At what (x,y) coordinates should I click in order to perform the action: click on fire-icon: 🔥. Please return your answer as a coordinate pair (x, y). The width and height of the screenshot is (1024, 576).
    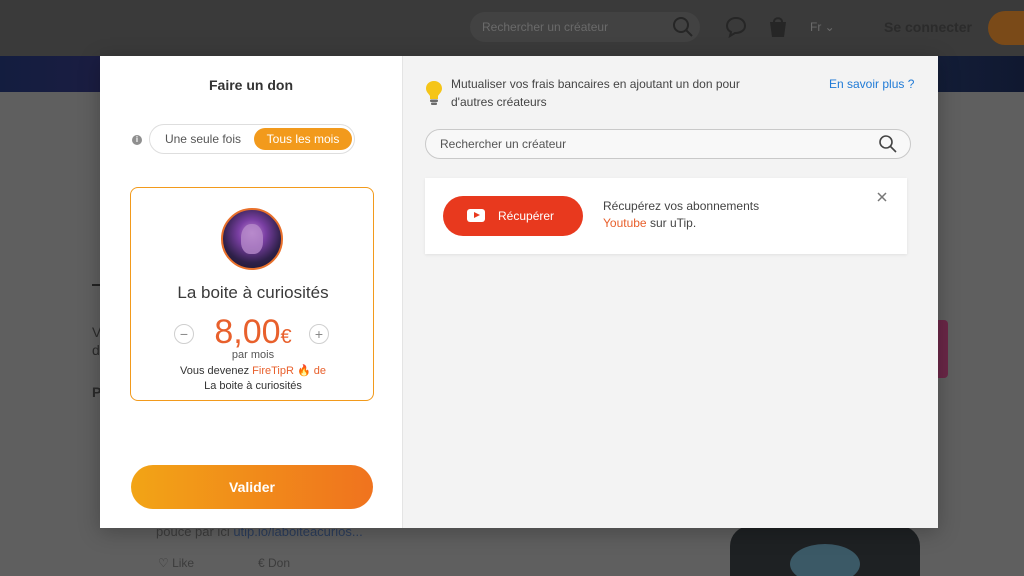
    Looking at the image, I should click on (304, 371).